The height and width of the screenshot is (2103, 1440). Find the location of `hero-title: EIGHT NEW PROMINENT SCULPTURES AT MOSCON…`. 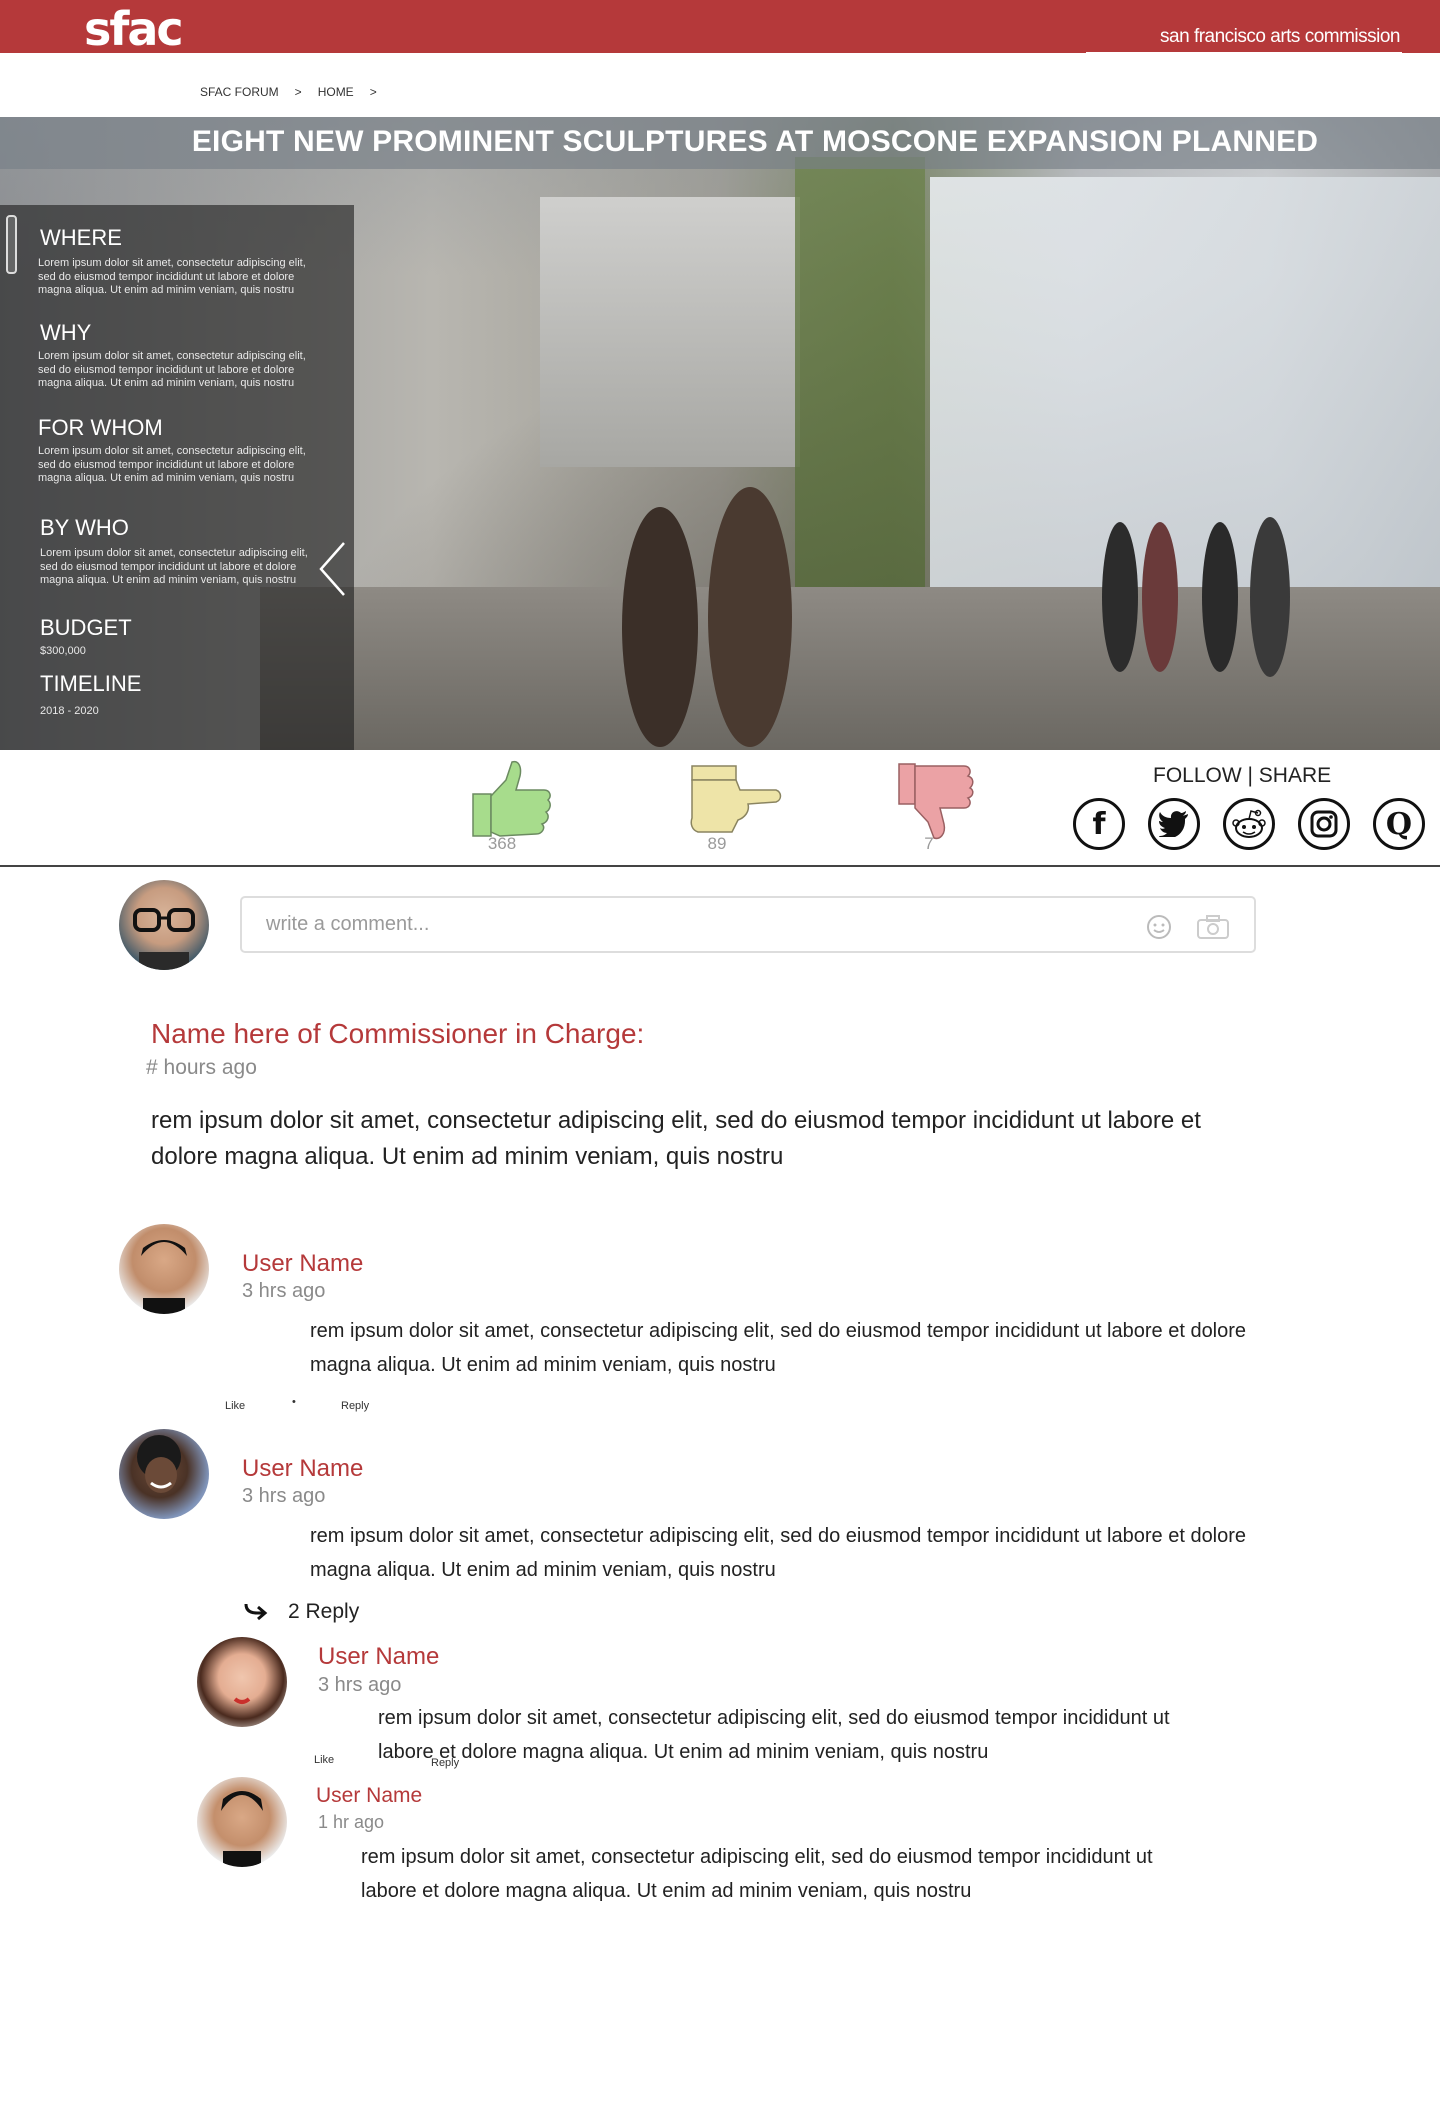

hero-title: EIGHT NEW PROMINENT SCULPTURES AT MOSCON… is located at coordinates (755, 141).